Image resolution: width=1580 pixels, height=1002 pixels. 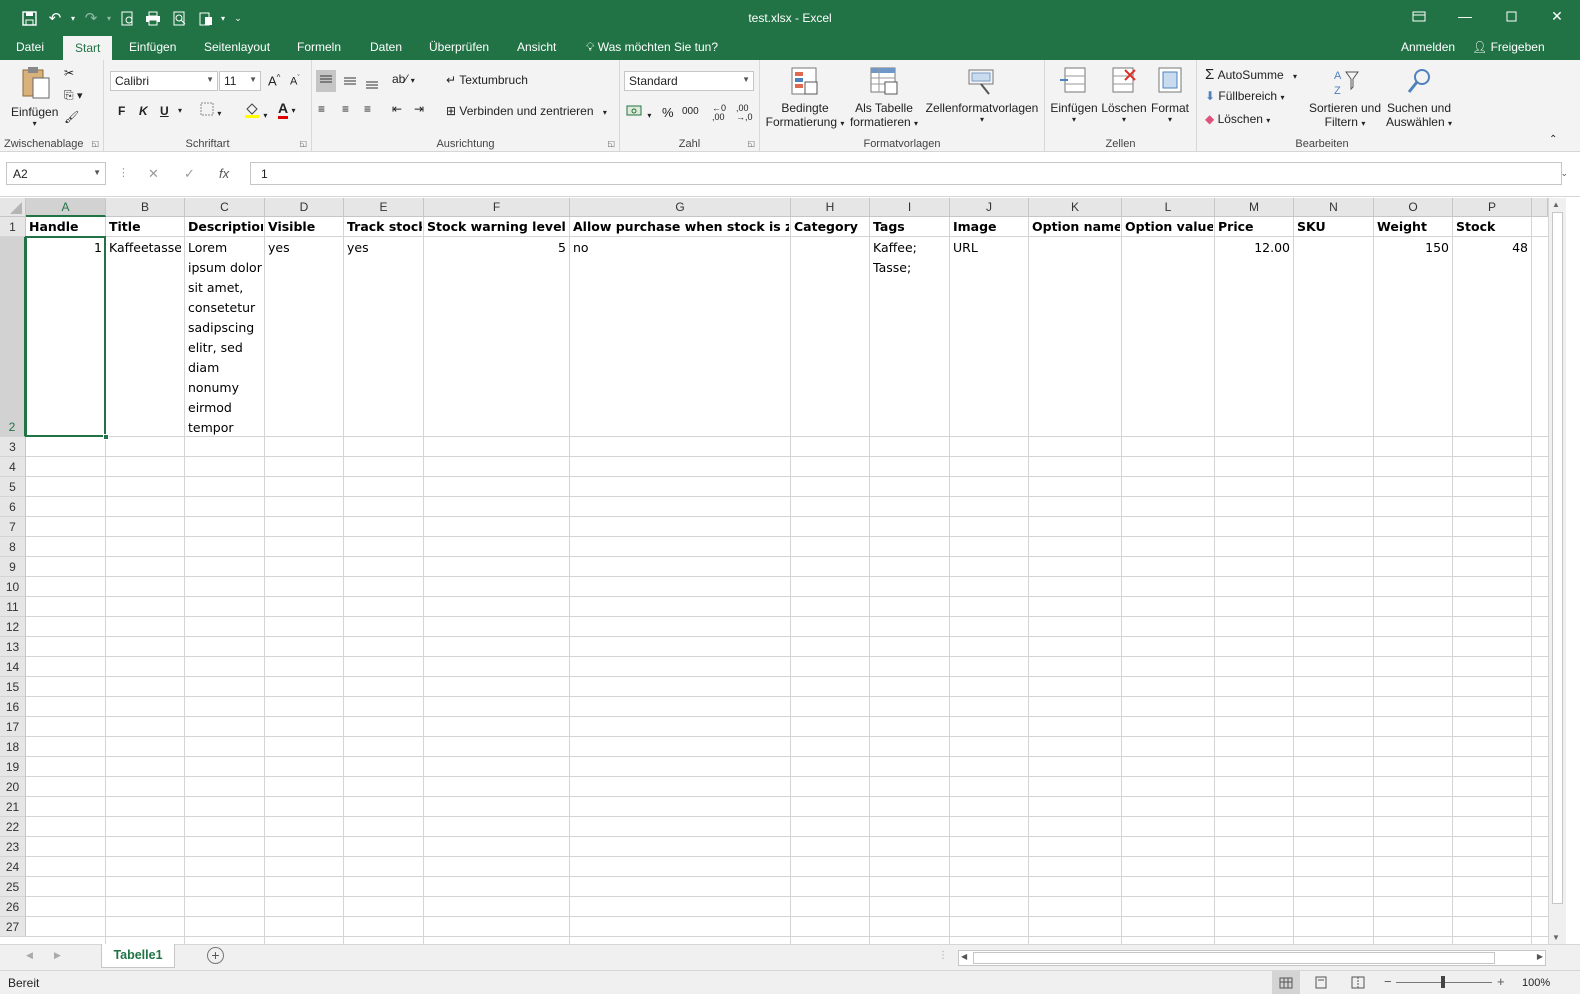 I want to click on row-header: 7, so click(x=13, y=527).